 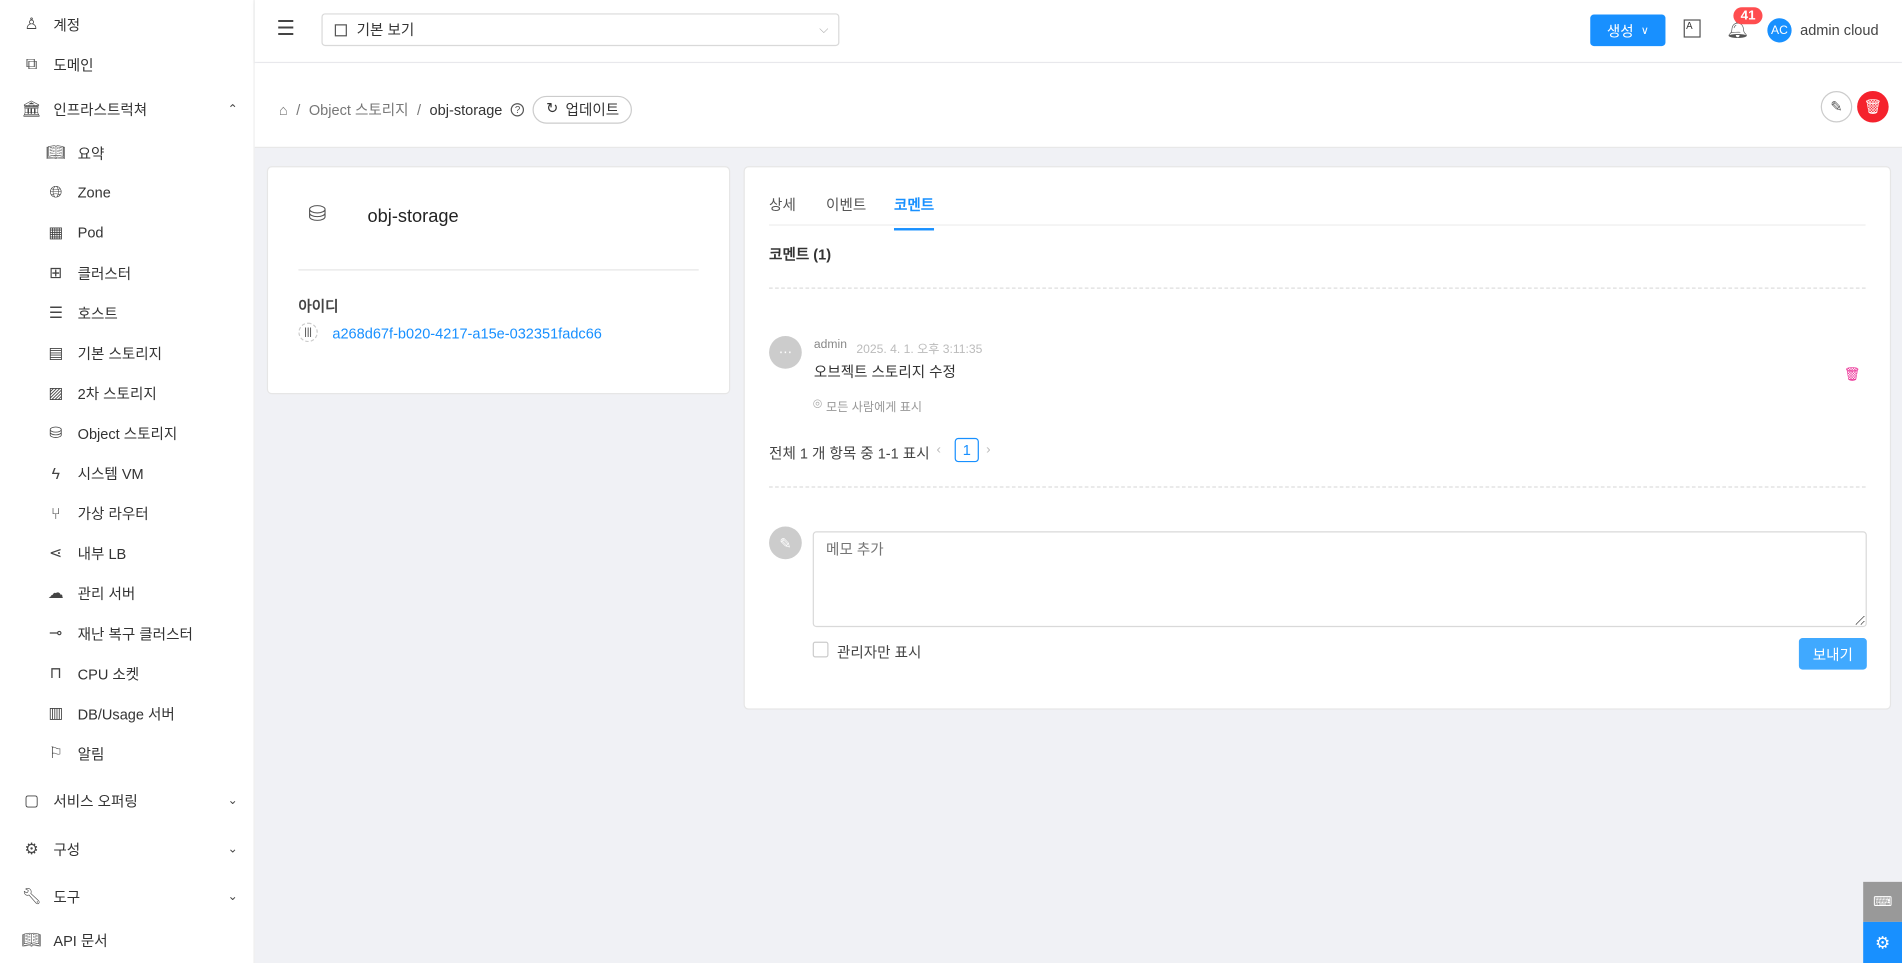 What do you see at coordinates (127, 553) in the screenshot?
I see `sidebar-item: ⋖ 내부 LB` at bounding box center [127, 553].